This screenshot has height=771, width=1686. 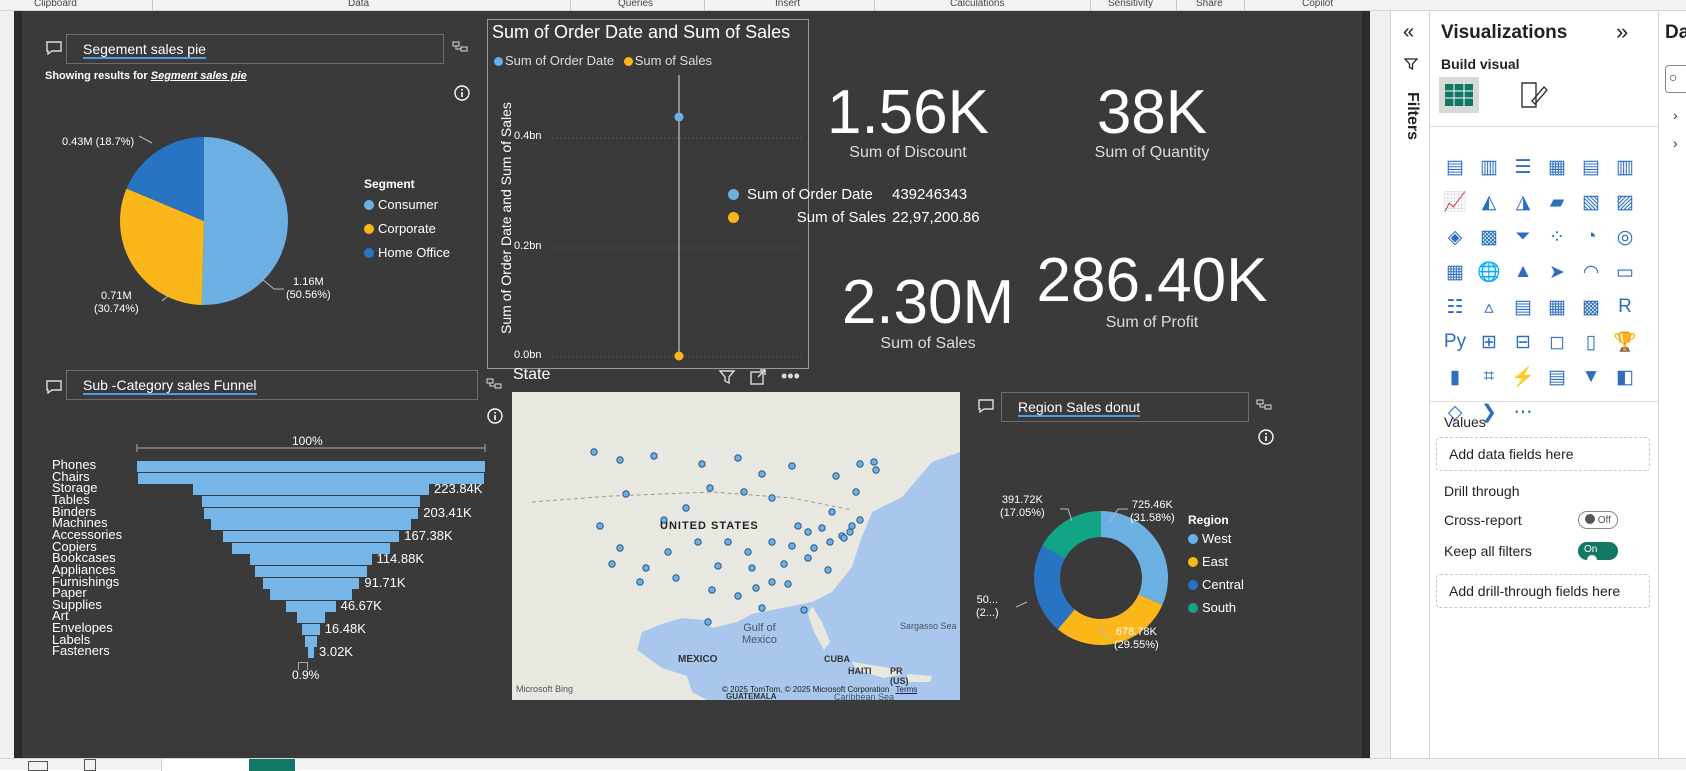 I want to click on legend-item-home-office: Home Office, so click(x=407, y=252).